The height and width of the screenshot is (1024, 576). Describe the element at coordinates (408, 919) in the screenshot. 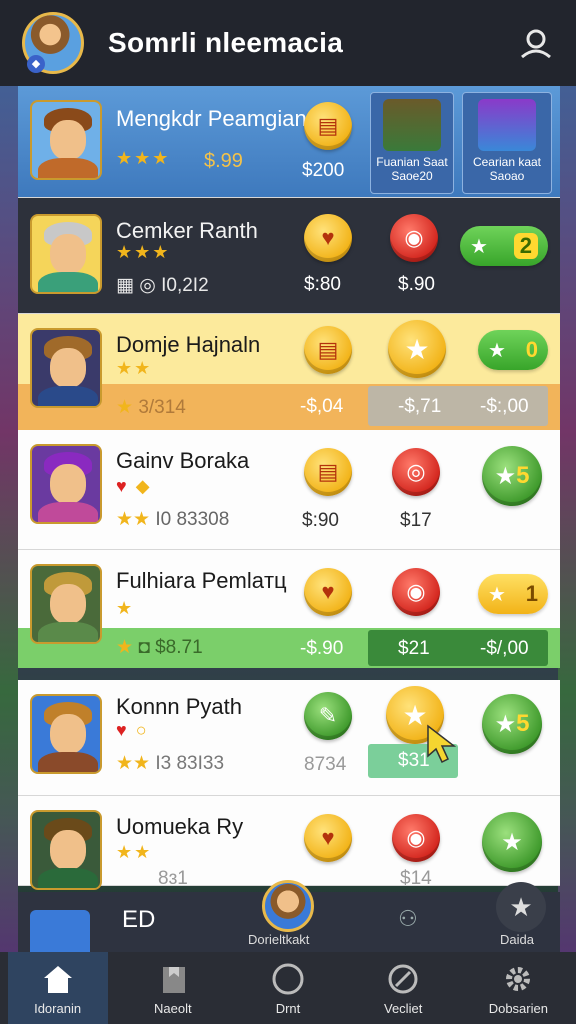

I see `team-icon: ⚇` at that location.